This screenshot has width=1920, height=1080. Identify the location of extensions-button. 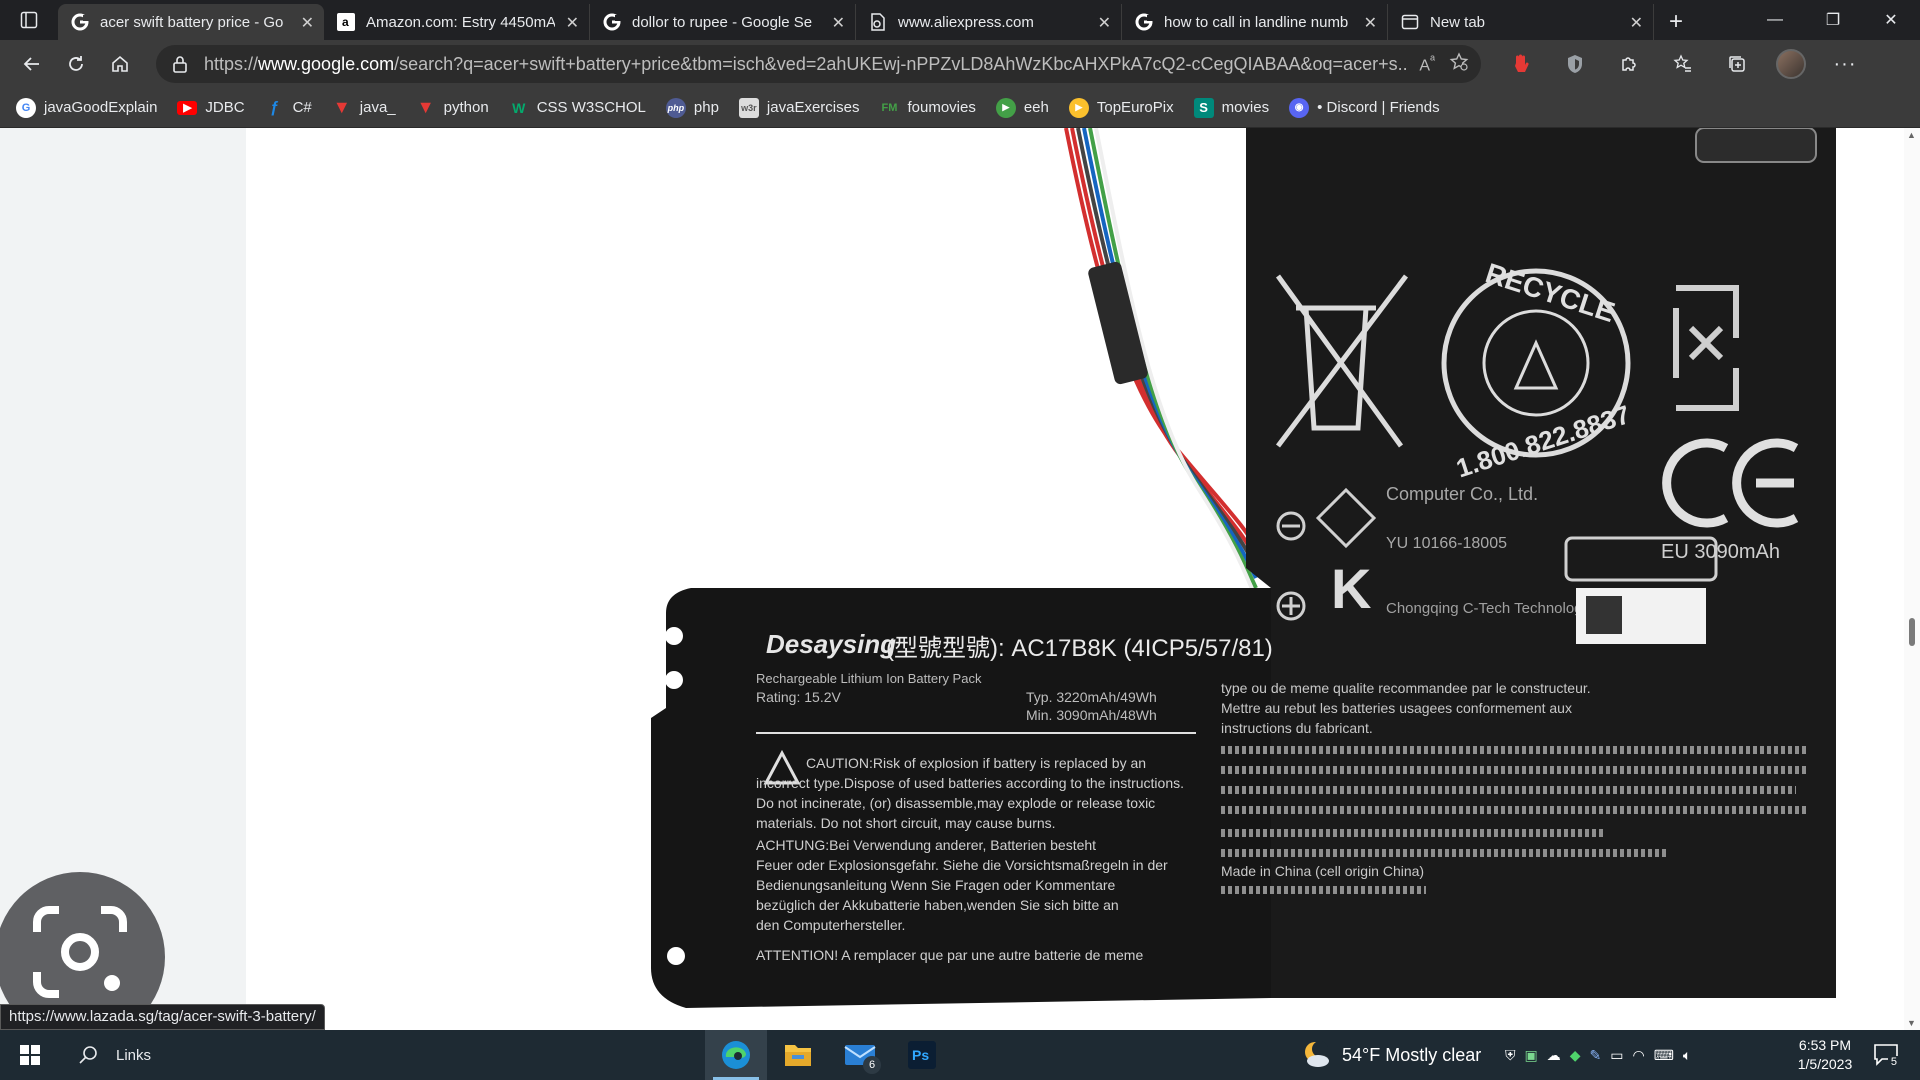
(1629, 64).